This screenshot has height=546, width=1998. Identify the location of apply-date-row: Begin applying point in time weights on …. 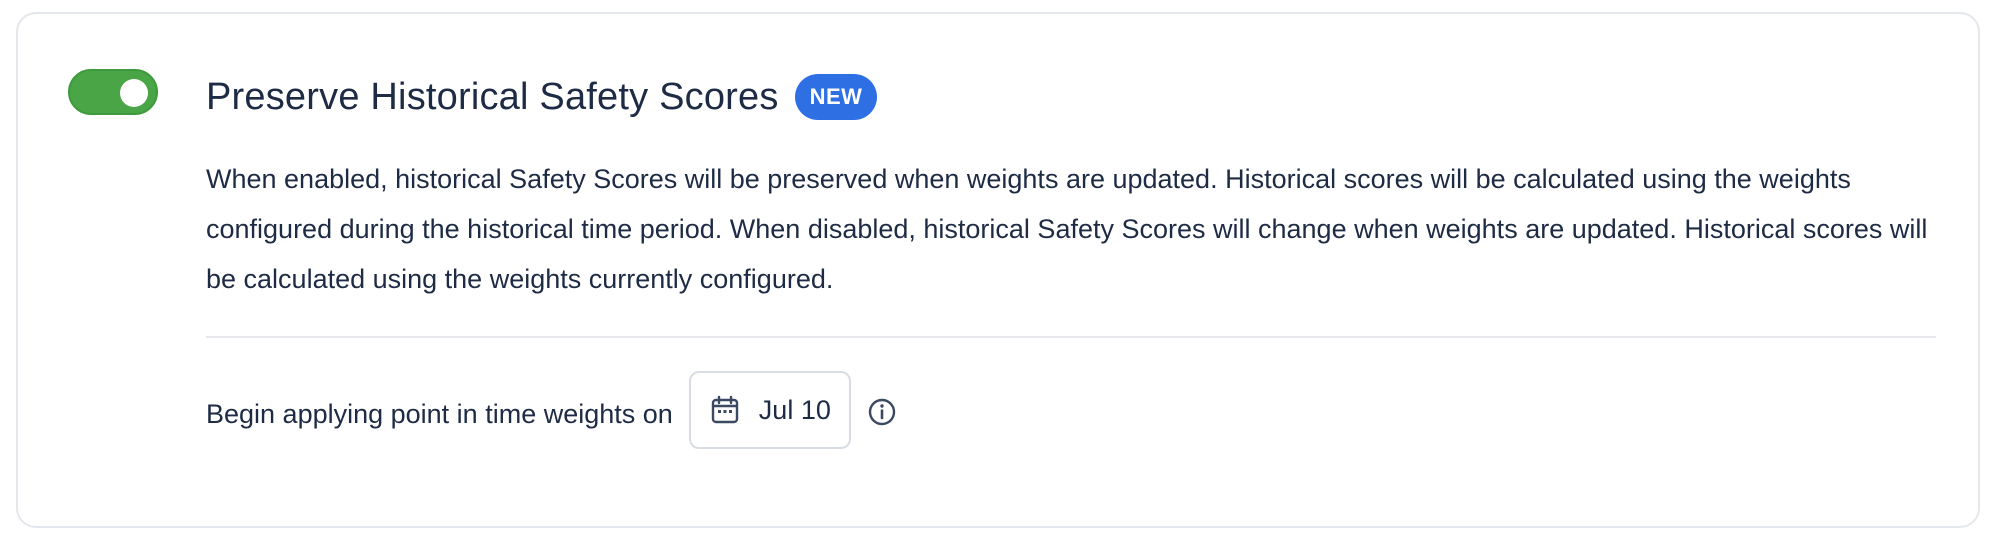
(551, 410).